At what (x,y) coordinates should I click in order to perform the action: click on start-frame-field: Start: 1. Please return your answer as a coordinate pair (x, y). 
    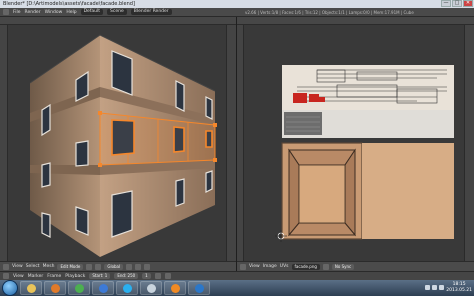
    Looking at the image, I should click on (100, 276).